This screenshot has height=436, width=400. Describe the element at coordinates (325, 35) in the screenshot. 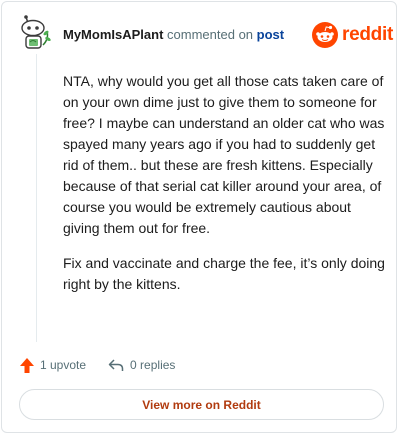

I see `reddit-logo-icon` at that location.